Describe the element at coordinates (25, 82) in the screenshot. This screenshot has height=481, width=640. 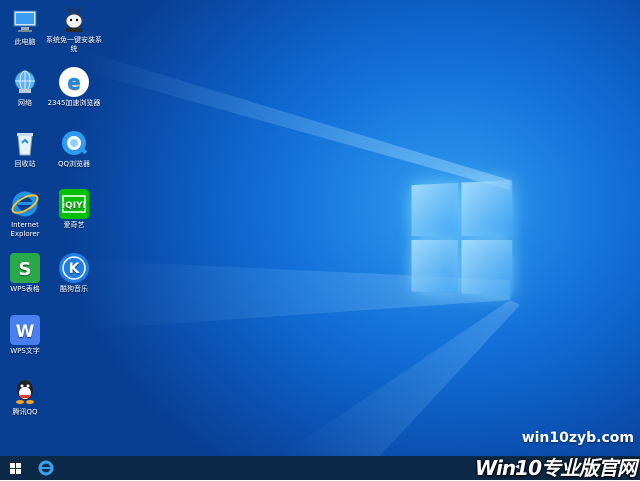
I see `network-icon` at that location.